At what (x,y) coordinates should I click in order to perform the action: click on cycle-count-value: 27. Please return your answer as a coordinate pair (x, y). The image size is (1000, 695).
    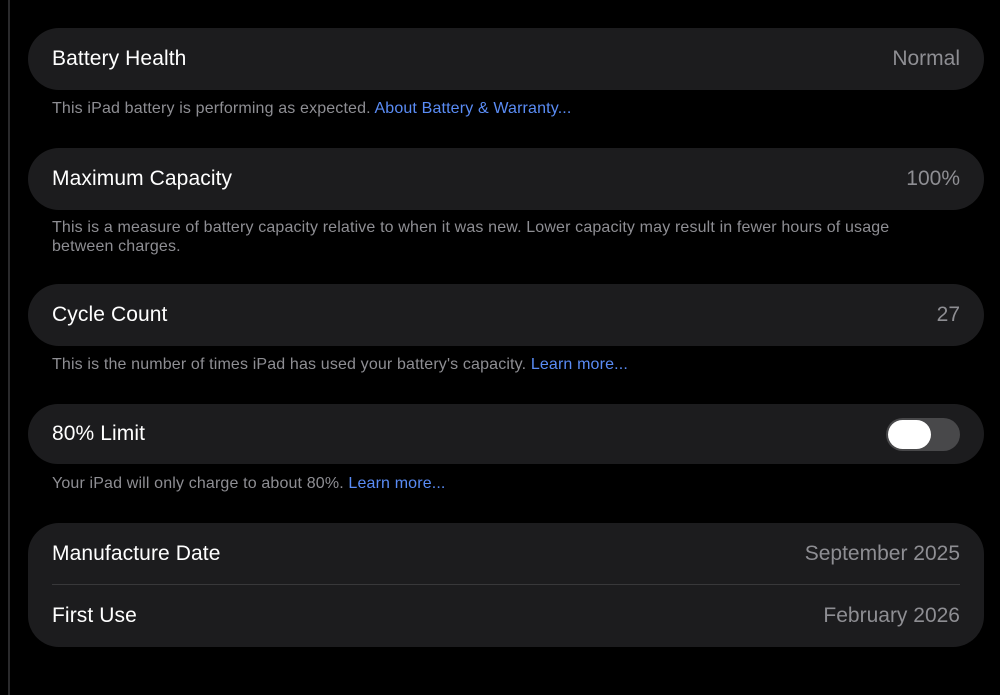
    Looking at the image, I should click on (948, 314).